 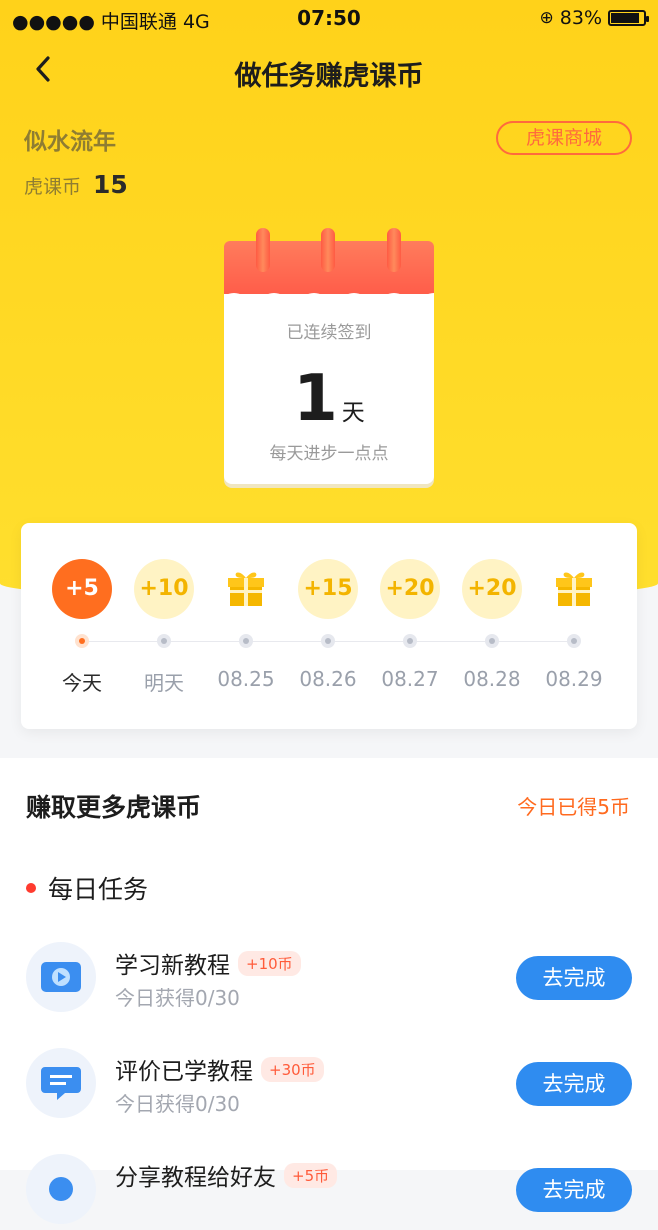 What do you see at coordinates (573, 807) in the screenshot?
I see `today-earned: 今日已得5币` at bounding box center [573, 807].